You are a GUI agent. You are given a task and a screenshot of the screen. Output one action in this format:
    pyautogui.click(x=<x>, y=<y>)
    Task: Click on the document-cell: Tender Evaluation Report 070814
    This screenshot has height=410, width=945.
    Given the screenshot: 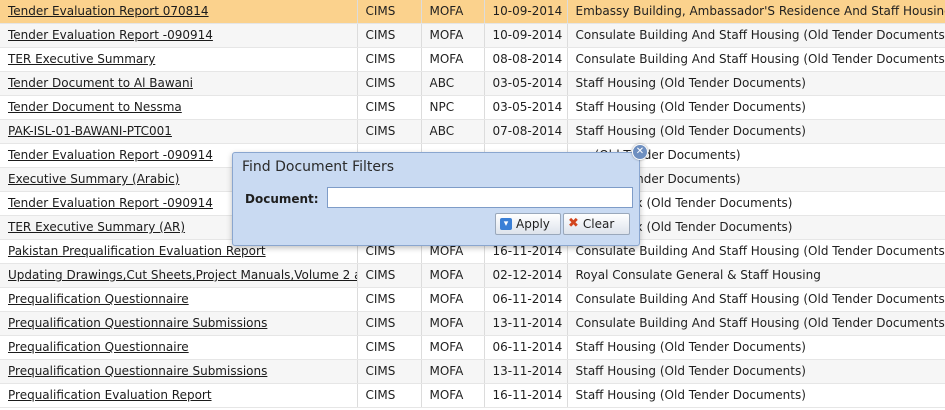 What is the action you would take?
    pyautogui.click(x=179, y=12)
    